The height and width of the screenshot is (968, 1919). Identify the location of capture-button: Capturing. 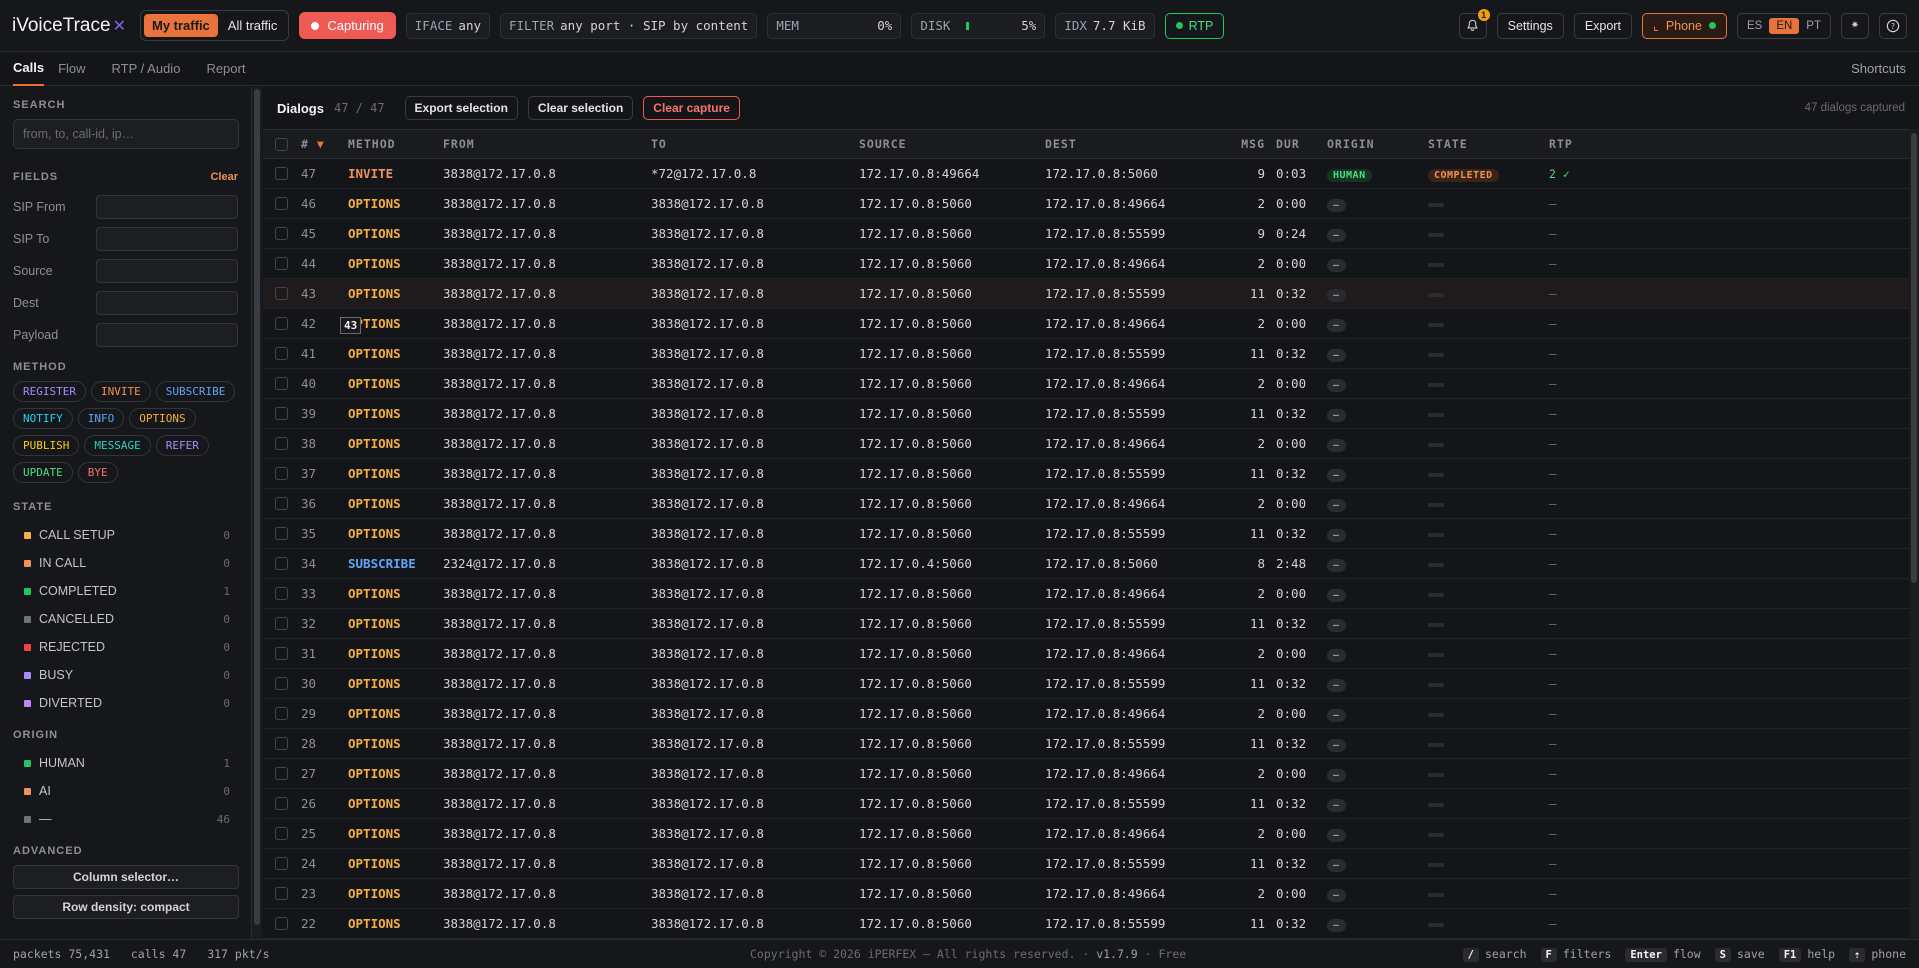
(347, 25).